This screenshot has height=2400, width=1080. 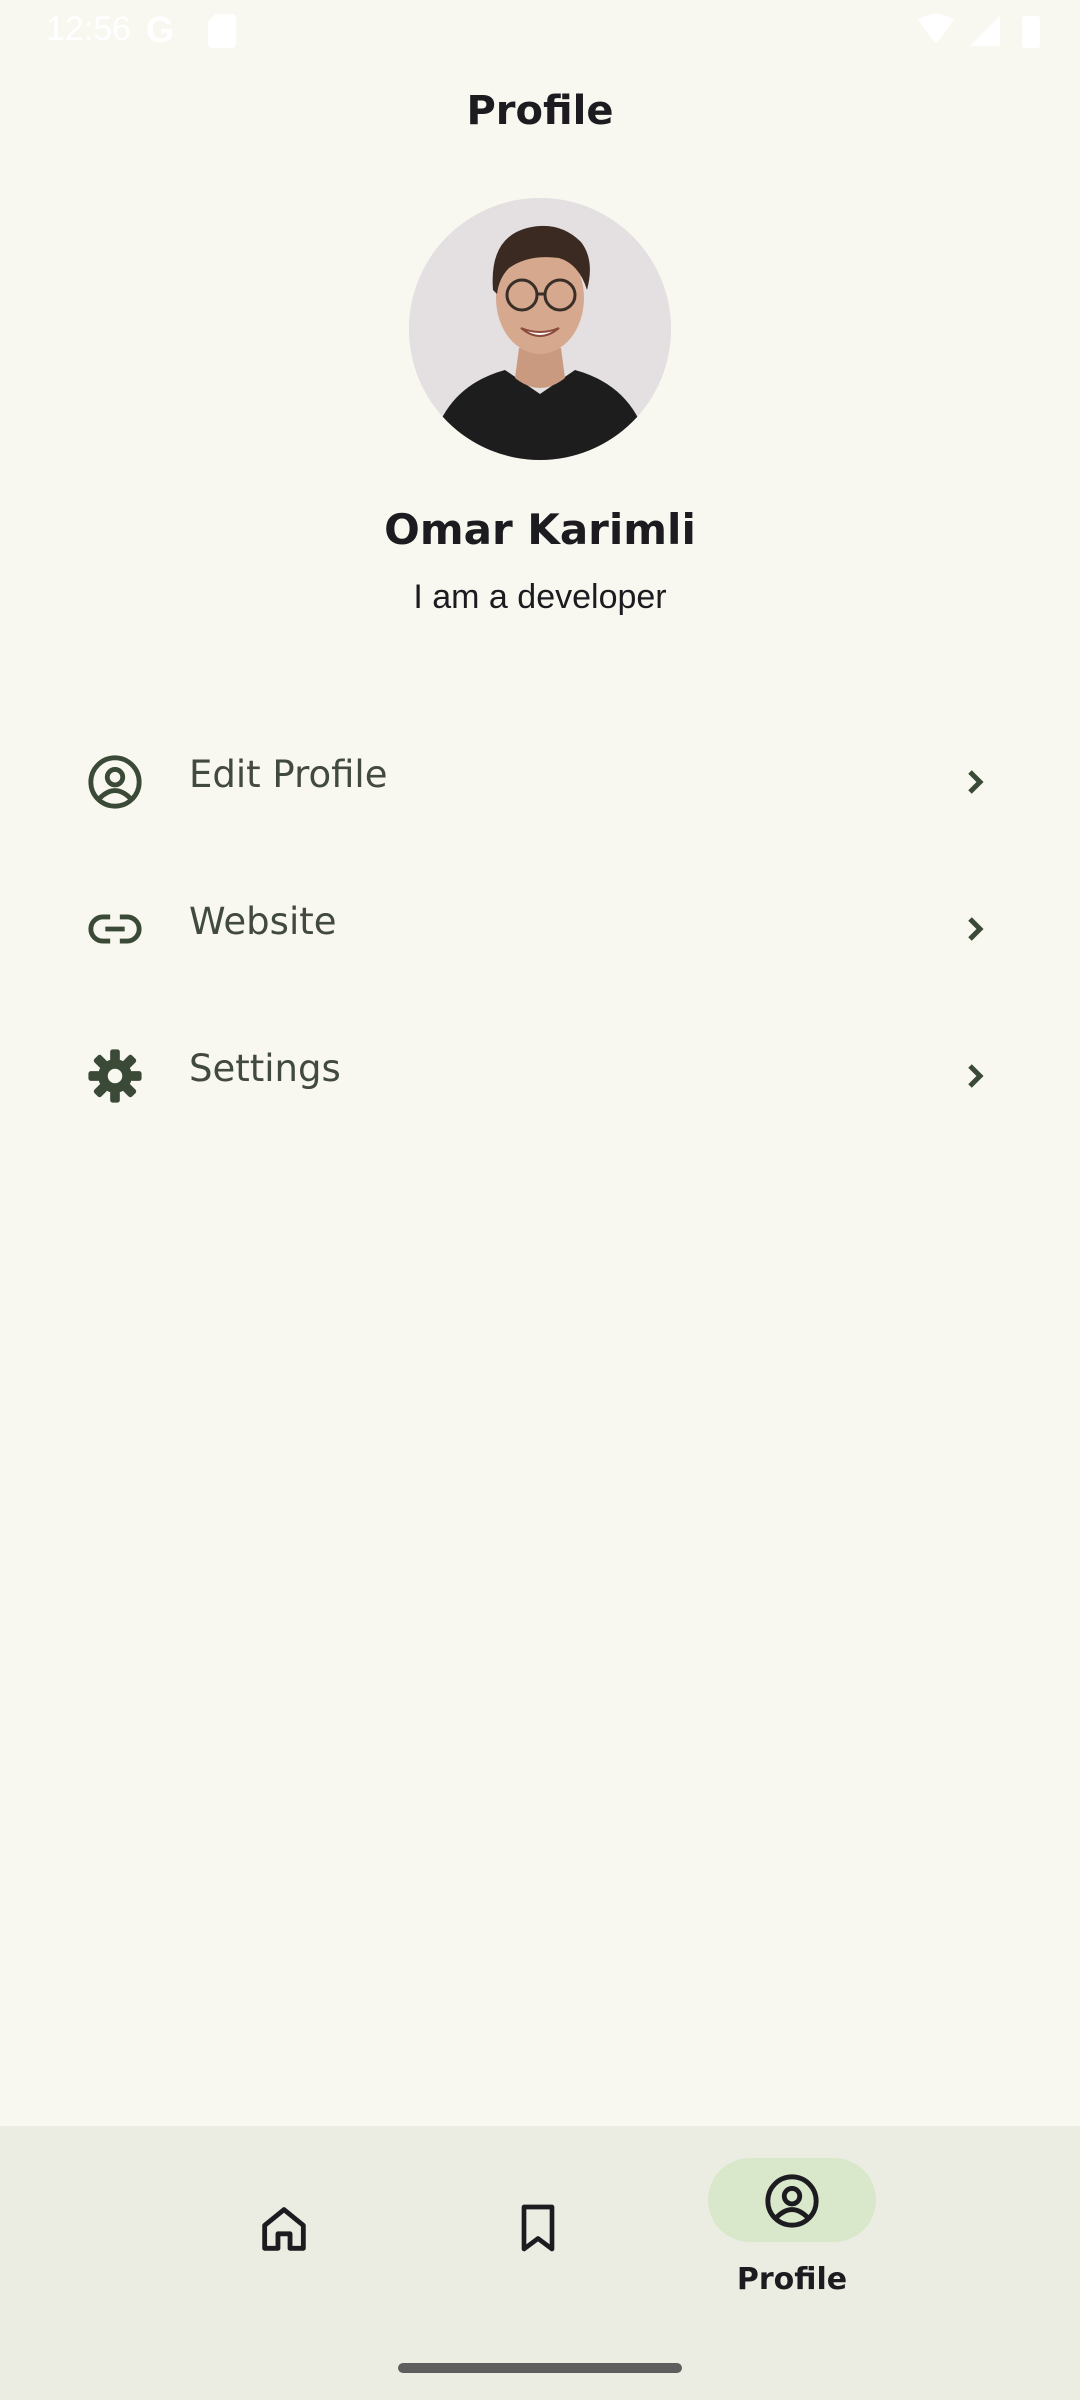 I want to click on menu-item-label: Website, so click(x=263, y=921).